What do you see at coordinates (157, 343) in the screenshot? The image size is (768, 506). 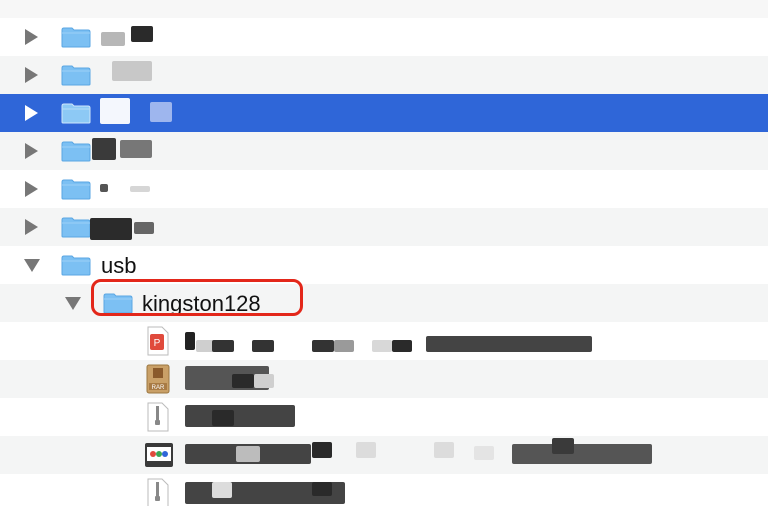 I see `svg-text: P` at bounding box center [157, 343].